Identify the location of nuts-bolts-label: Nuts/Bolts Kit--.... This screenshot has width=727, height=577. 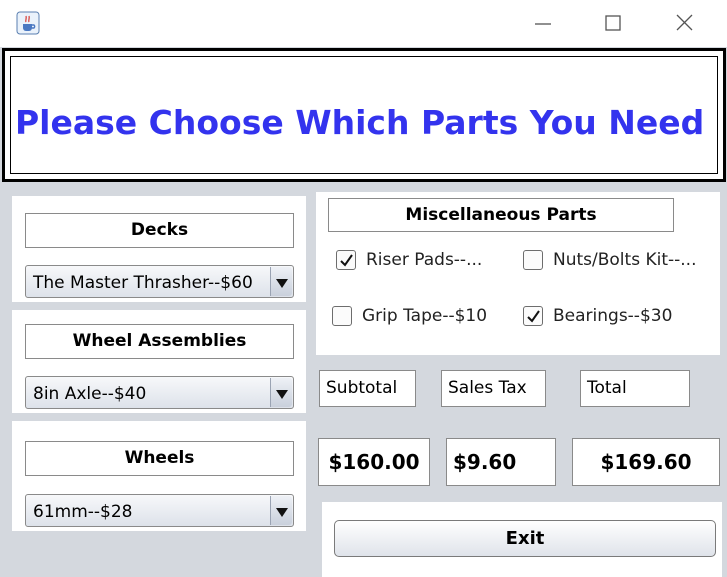
(625, 260).